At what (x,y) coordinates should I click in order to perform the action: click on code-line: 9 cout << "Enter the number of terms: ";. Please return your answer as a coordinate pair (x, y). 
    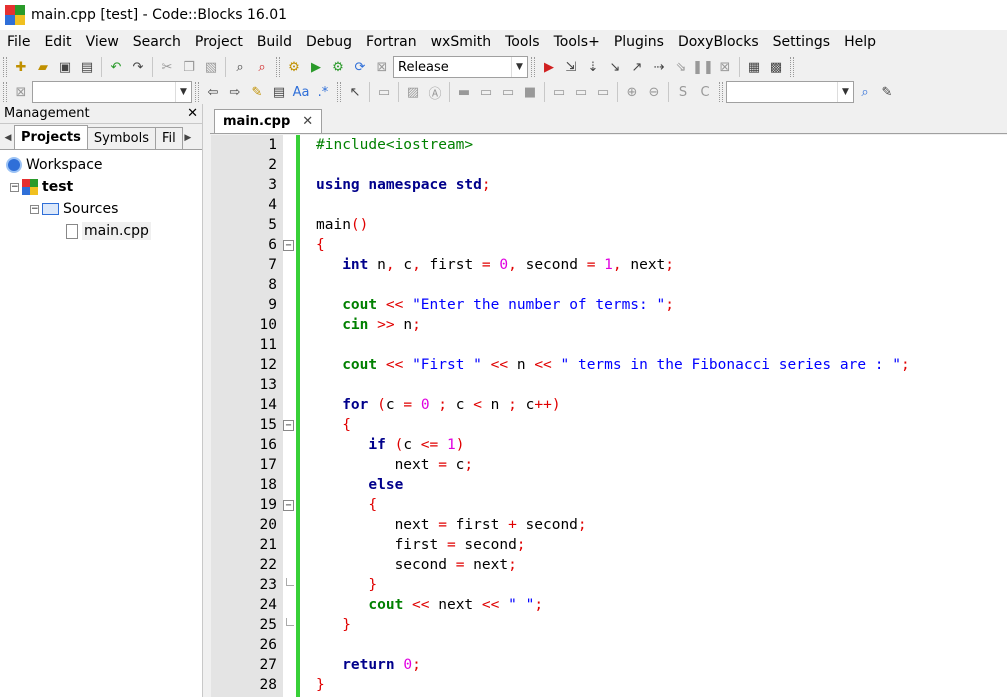
    Looking at the image, I should click on (609, 305).